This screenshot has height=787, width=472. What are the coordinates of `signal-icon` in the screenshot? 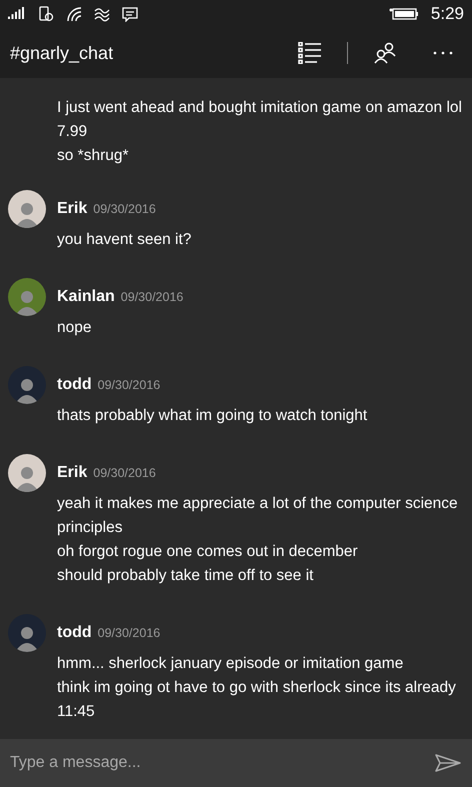 It's located at (17, 14).